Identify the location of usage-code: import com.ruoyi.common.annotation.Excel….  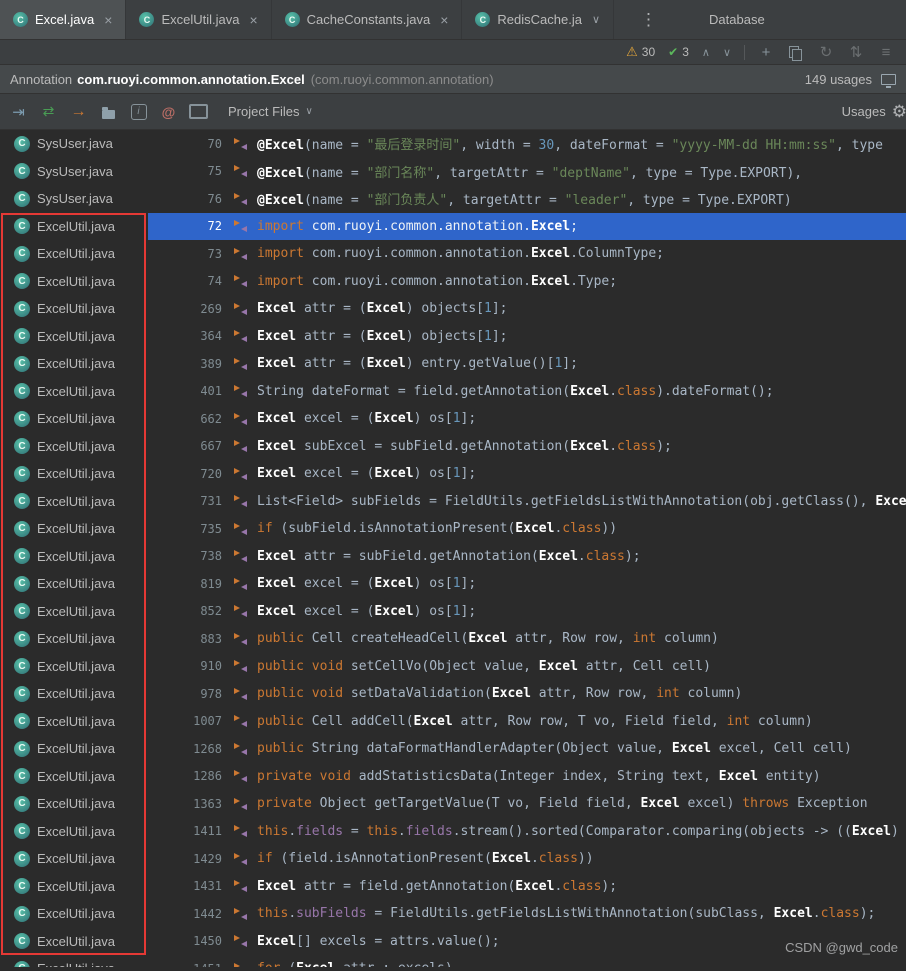
(461, 254).